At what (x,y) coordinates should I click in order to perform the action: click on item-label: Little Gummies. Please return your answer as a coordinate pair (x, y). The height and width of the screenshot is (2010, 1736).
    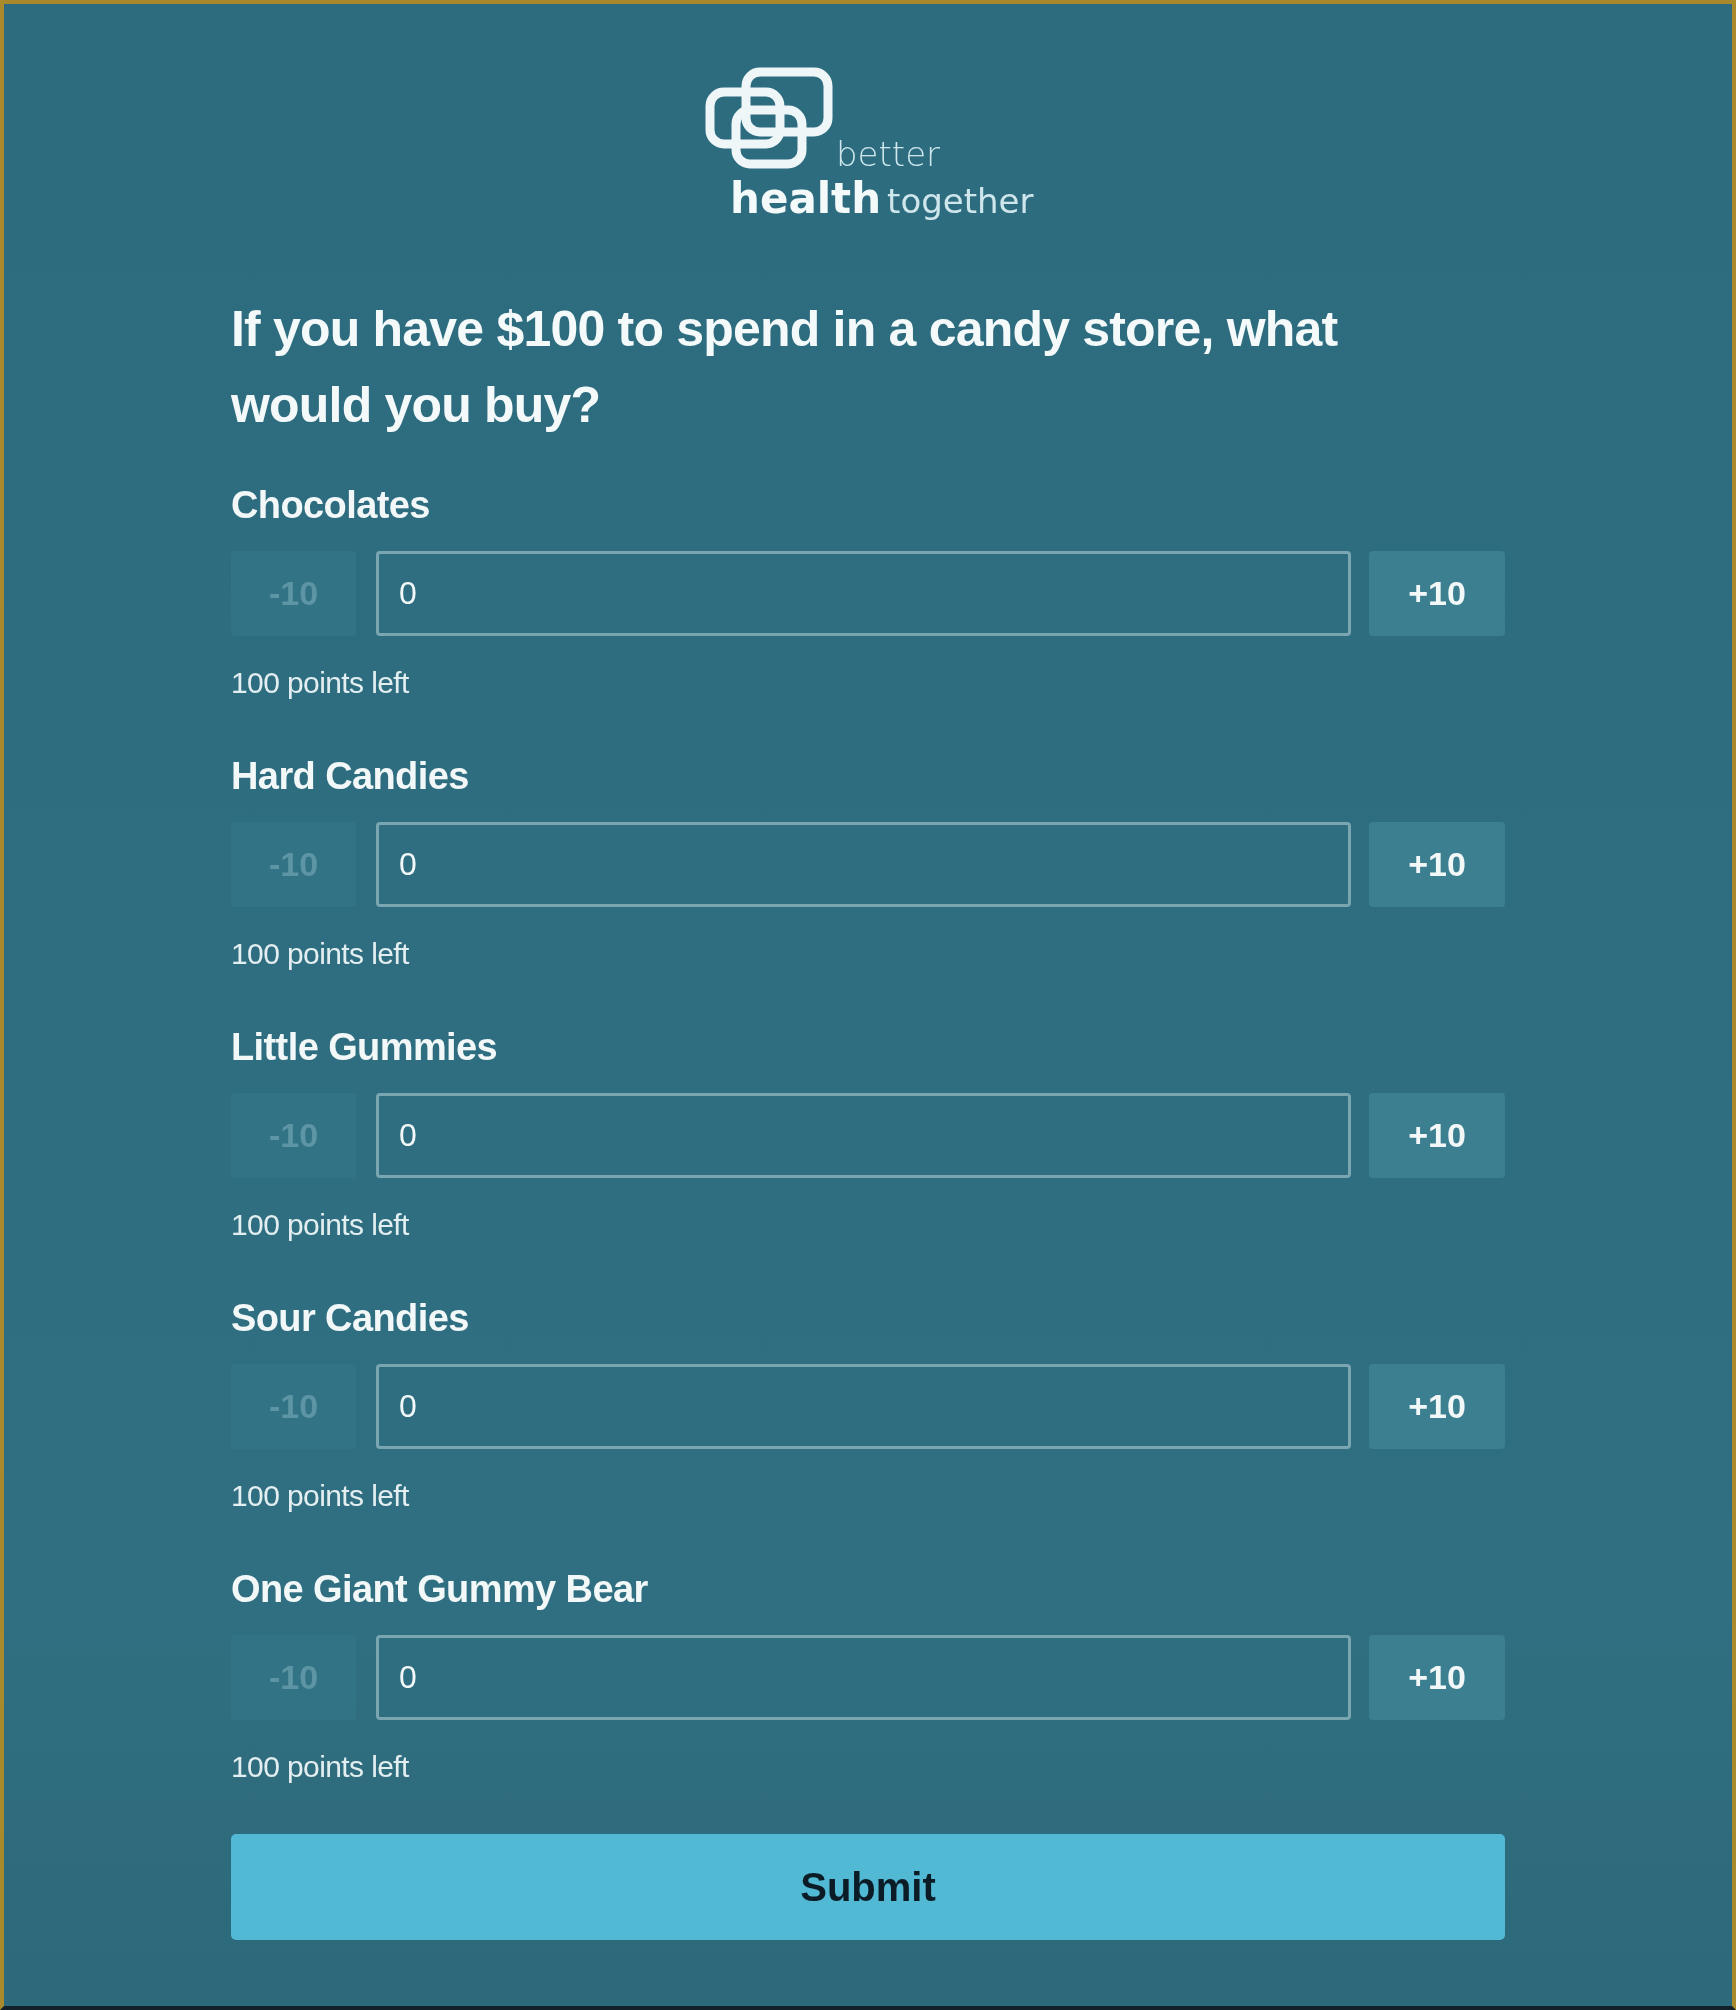
    Looking at the image, I should click on (365, 1047).